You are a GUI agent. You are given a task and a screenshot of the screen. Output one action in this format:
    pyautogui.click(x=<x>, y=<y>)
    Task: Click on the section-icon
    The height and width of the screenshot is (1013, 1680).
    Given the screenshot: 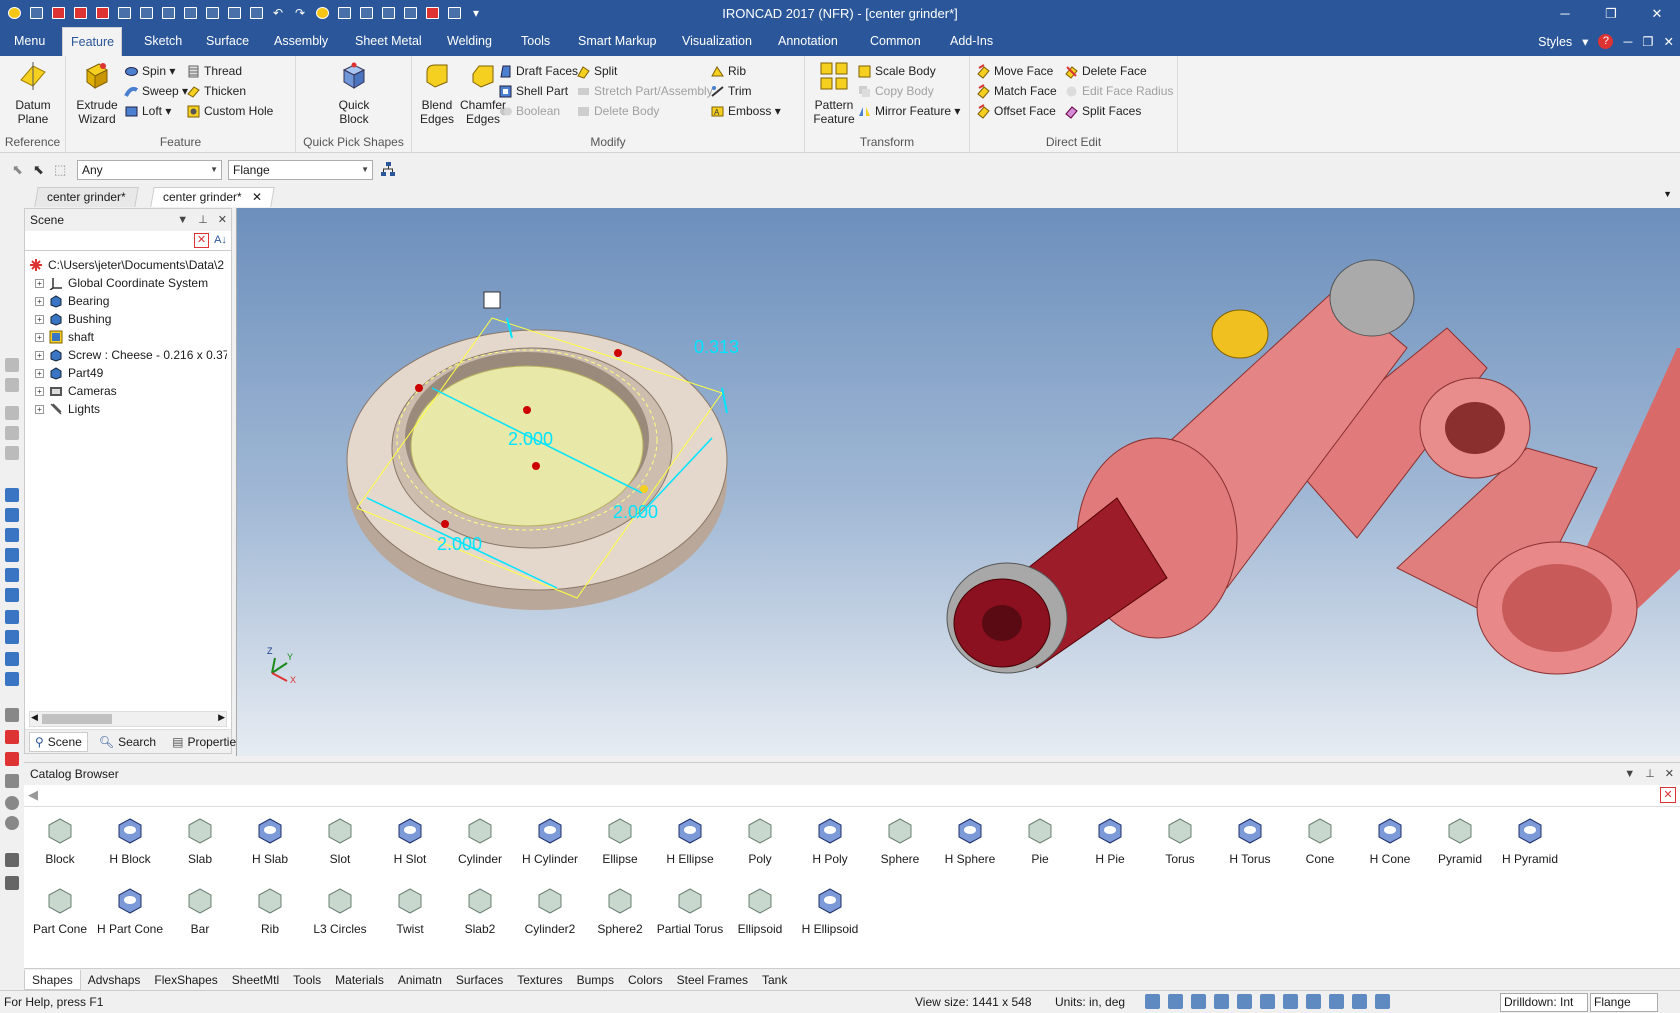 What is the action you would take?
    pyautogui.click(x=1336, y=1001)
    